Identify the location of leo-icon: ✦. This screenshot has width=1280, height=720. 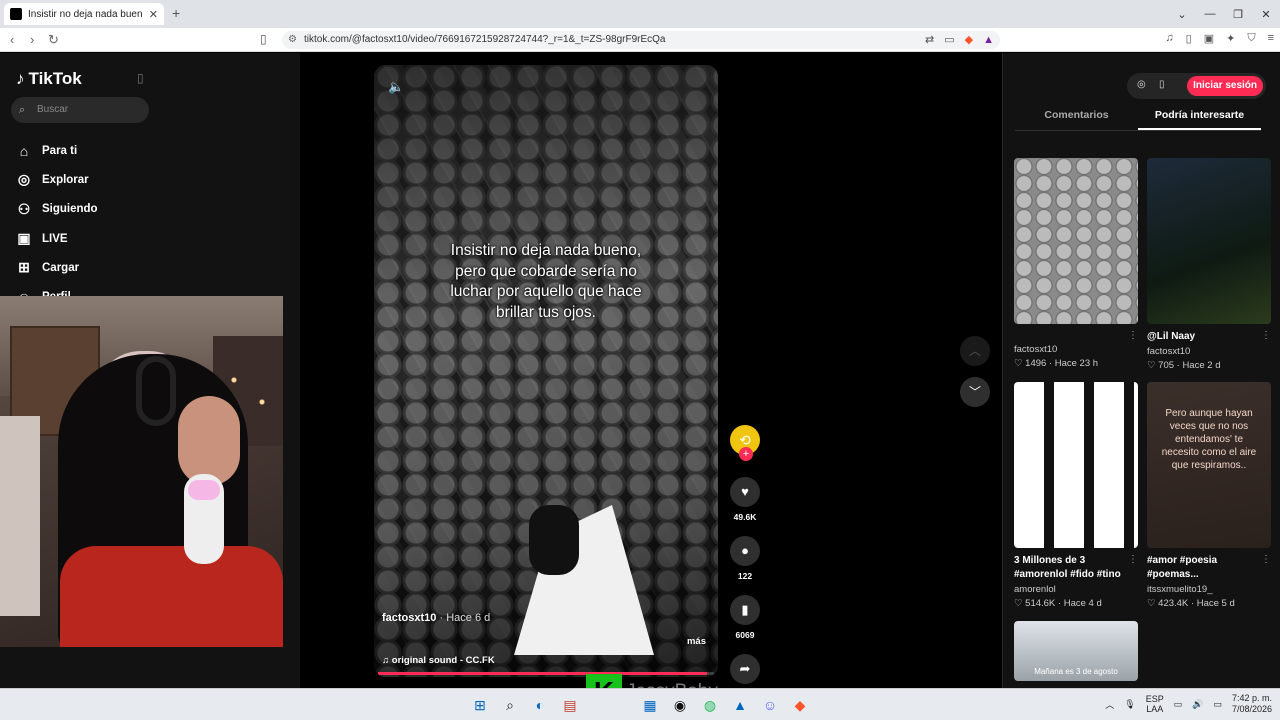
(1230, 38).